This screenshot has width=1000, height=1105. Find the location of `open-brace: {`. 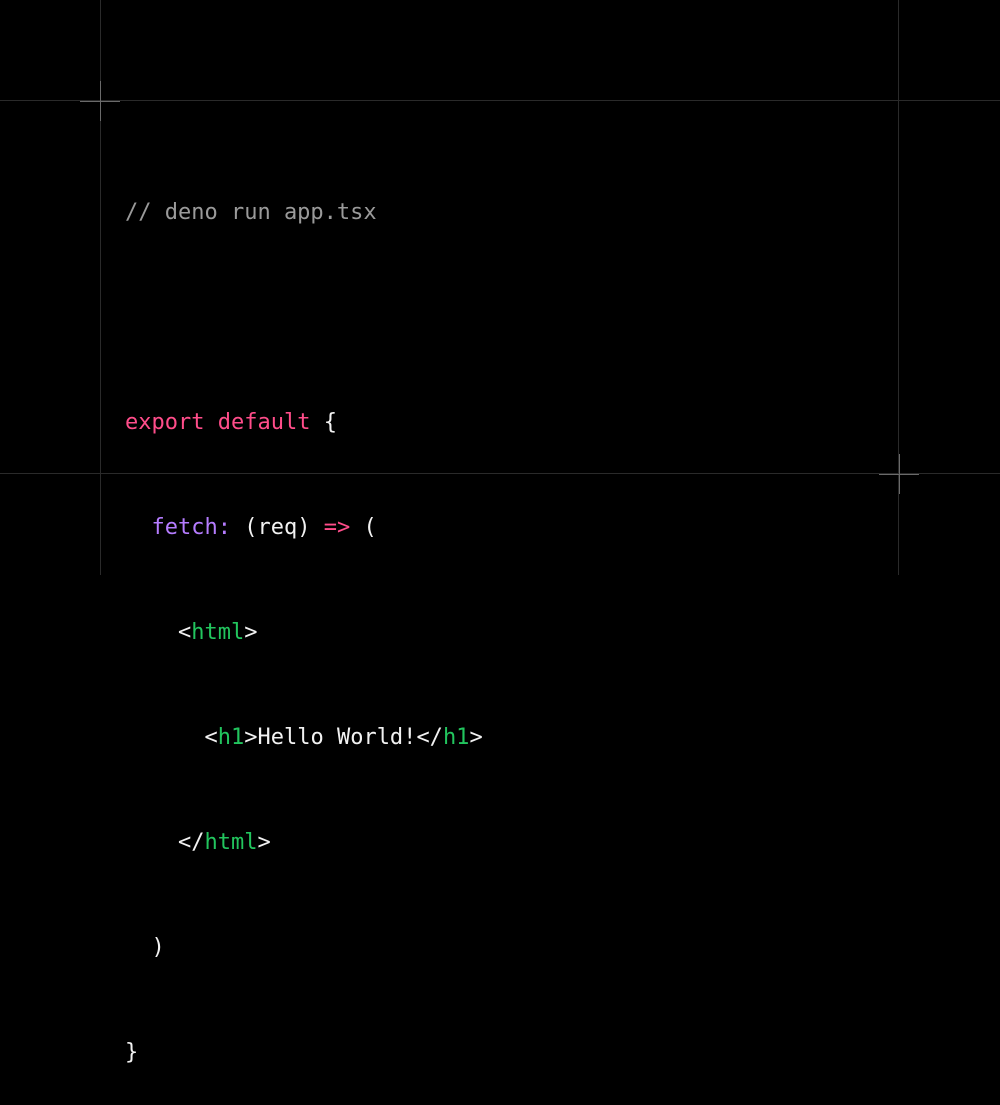

open-brace: { is located at coordinates (330, 422).